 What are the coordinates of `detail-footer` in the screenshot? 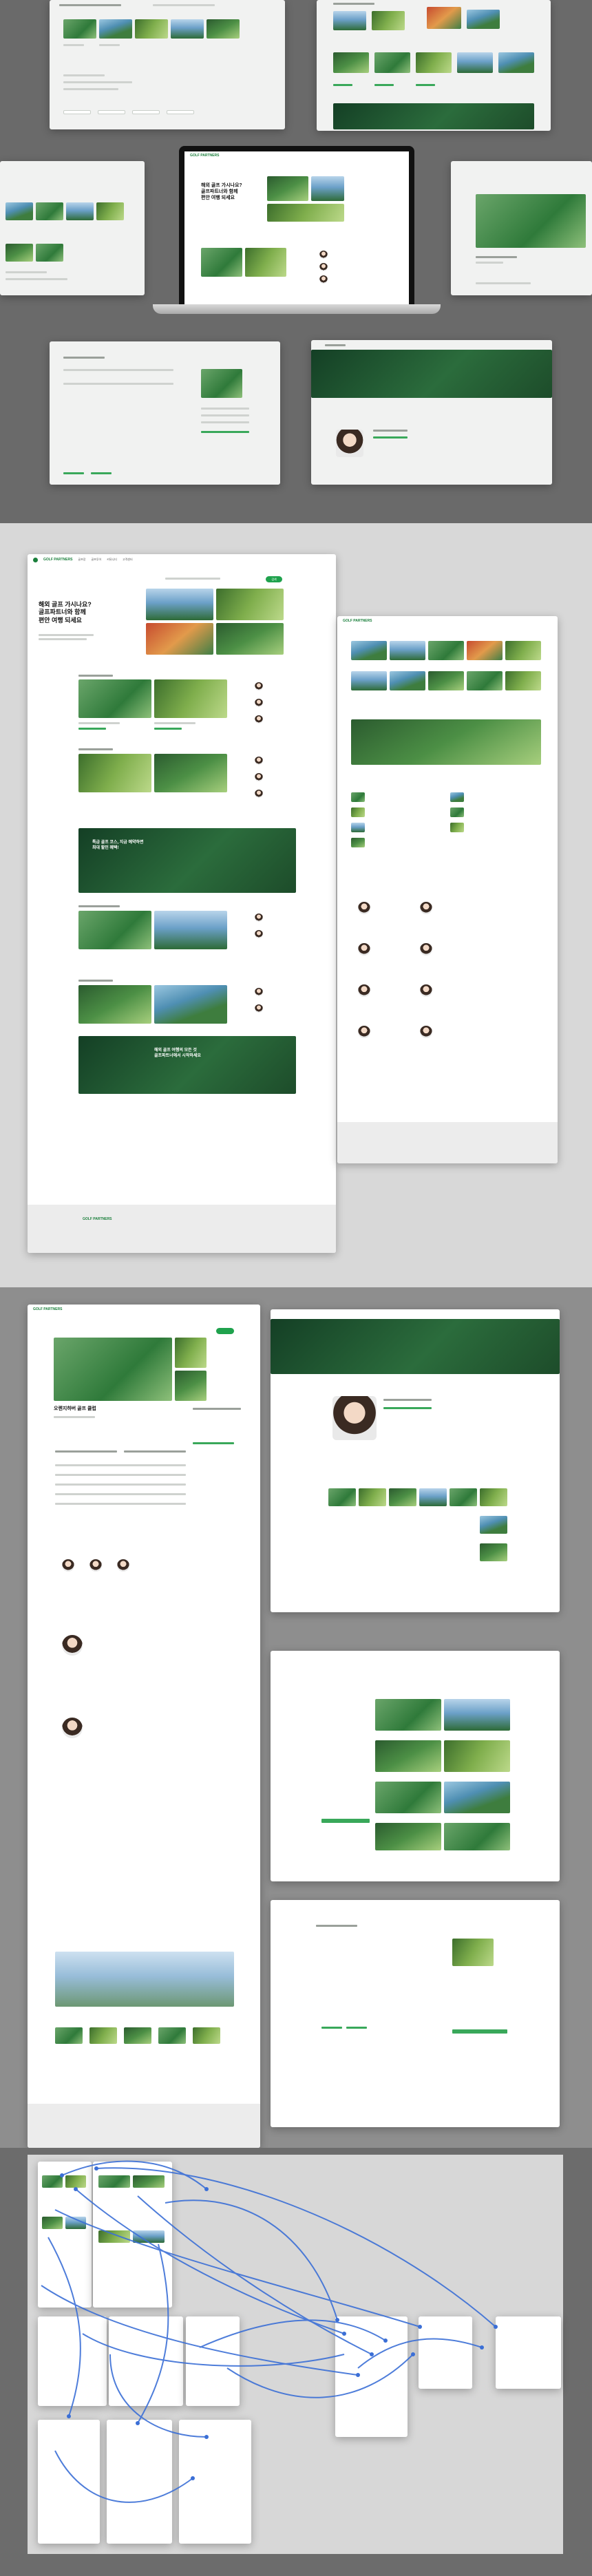 It's located at (144, 2126).